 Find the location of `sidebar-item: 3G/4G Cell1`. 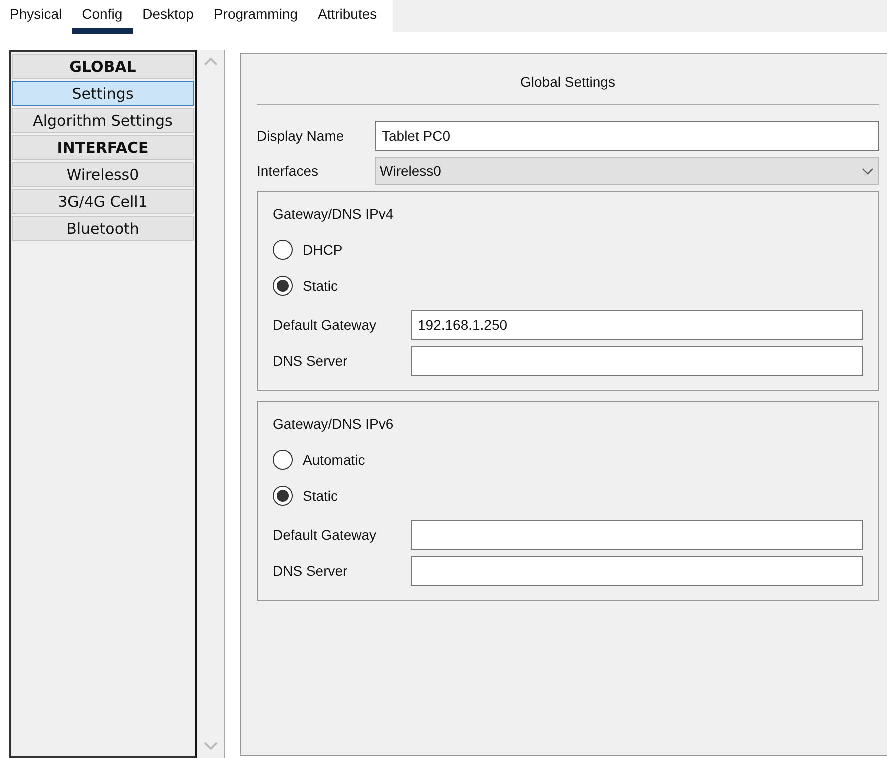

sidebar-item: 3G/4G Cell1 is located at coordinates (103, 201).